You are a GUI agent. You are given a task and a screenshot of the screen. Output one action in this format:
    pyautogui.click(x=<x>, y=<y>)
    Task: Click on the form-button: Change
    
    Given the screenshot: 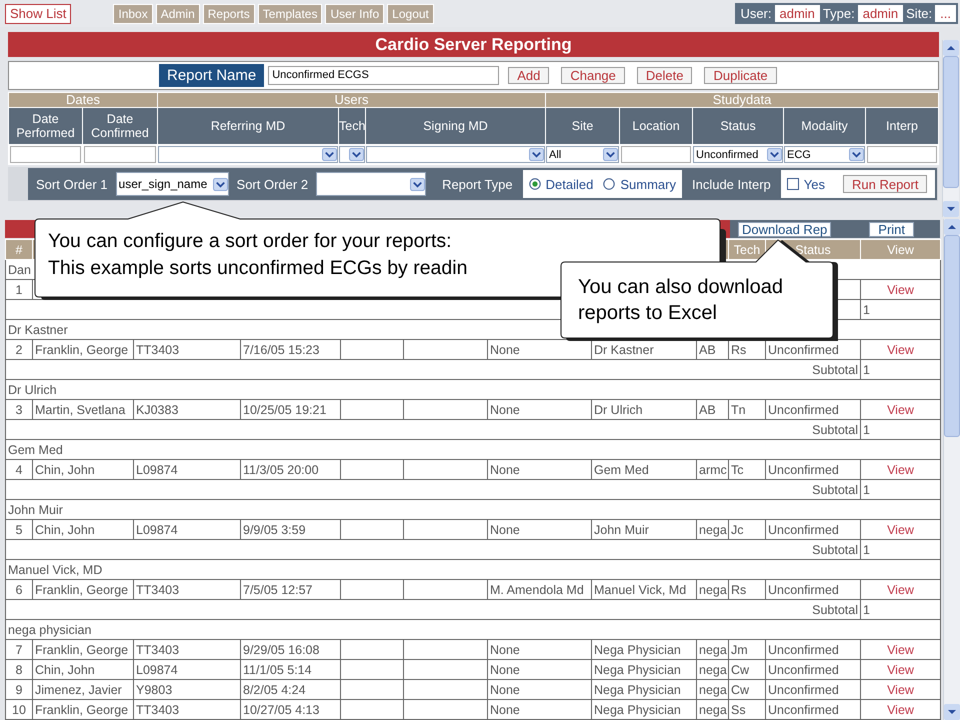 What is the action you would take?
    pyautogui.click(x=593, y=75)
    